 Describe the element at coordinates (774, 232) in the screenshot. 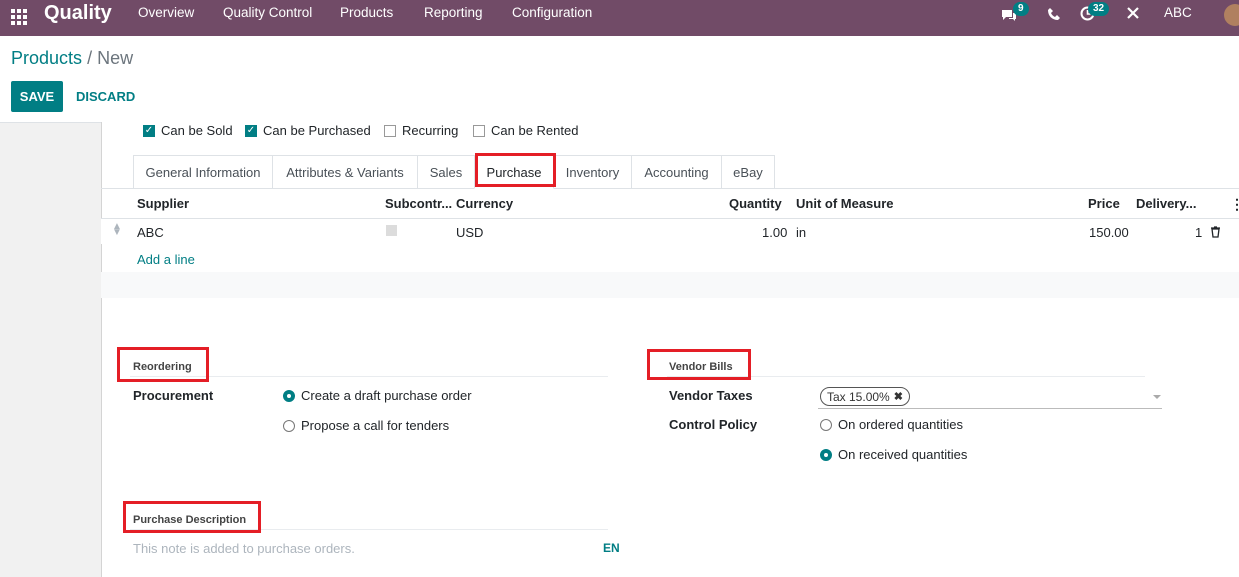

I see `cell-quantity: 1.00` at that location.